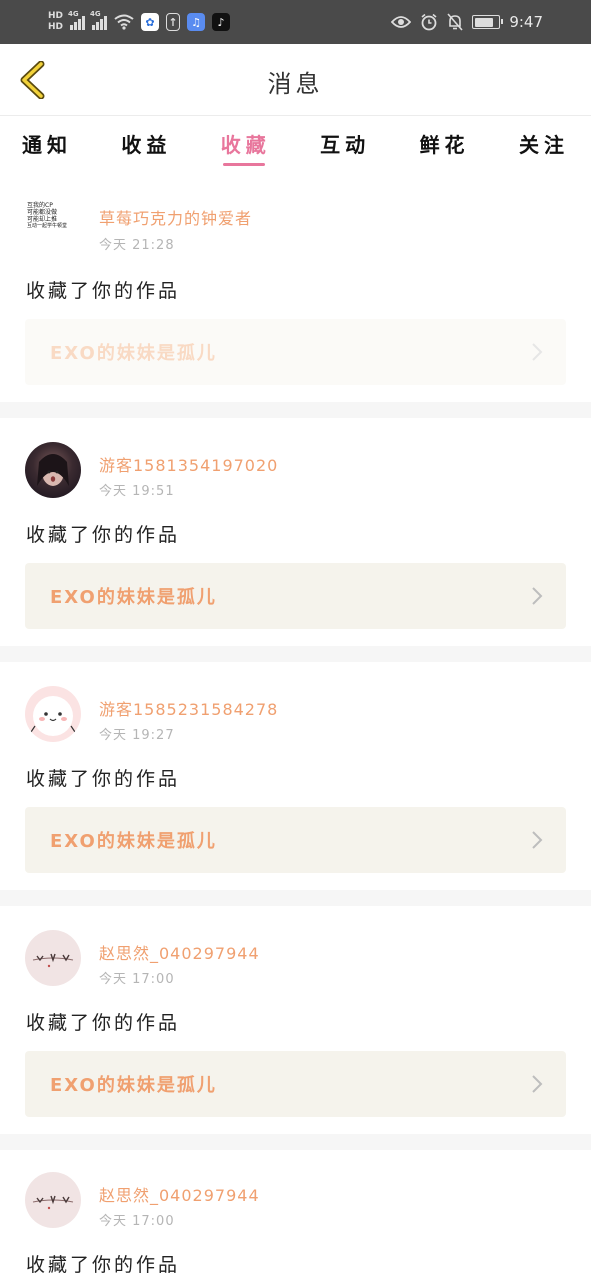  Describe the element at coordinates (137, 491) in the screenshot. I see `message-time: 今天 19:51` at that location.